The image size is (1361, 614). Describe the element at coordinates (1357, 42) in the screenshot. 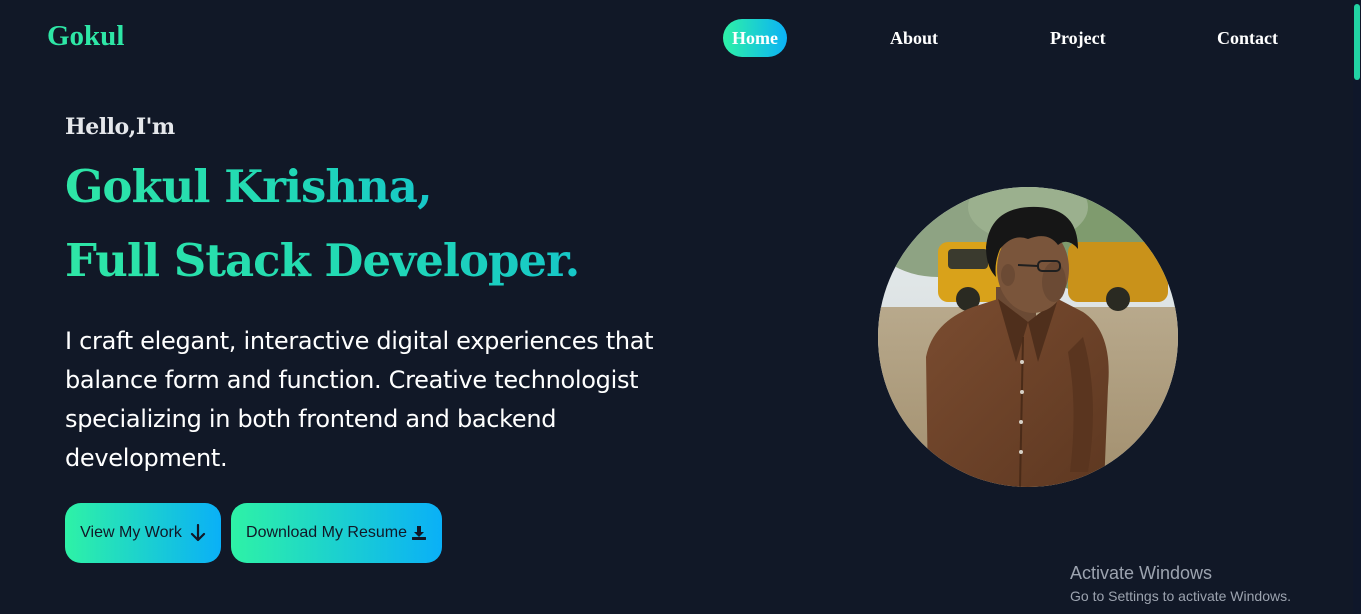

I see `scrollbar-thumb` at that location.